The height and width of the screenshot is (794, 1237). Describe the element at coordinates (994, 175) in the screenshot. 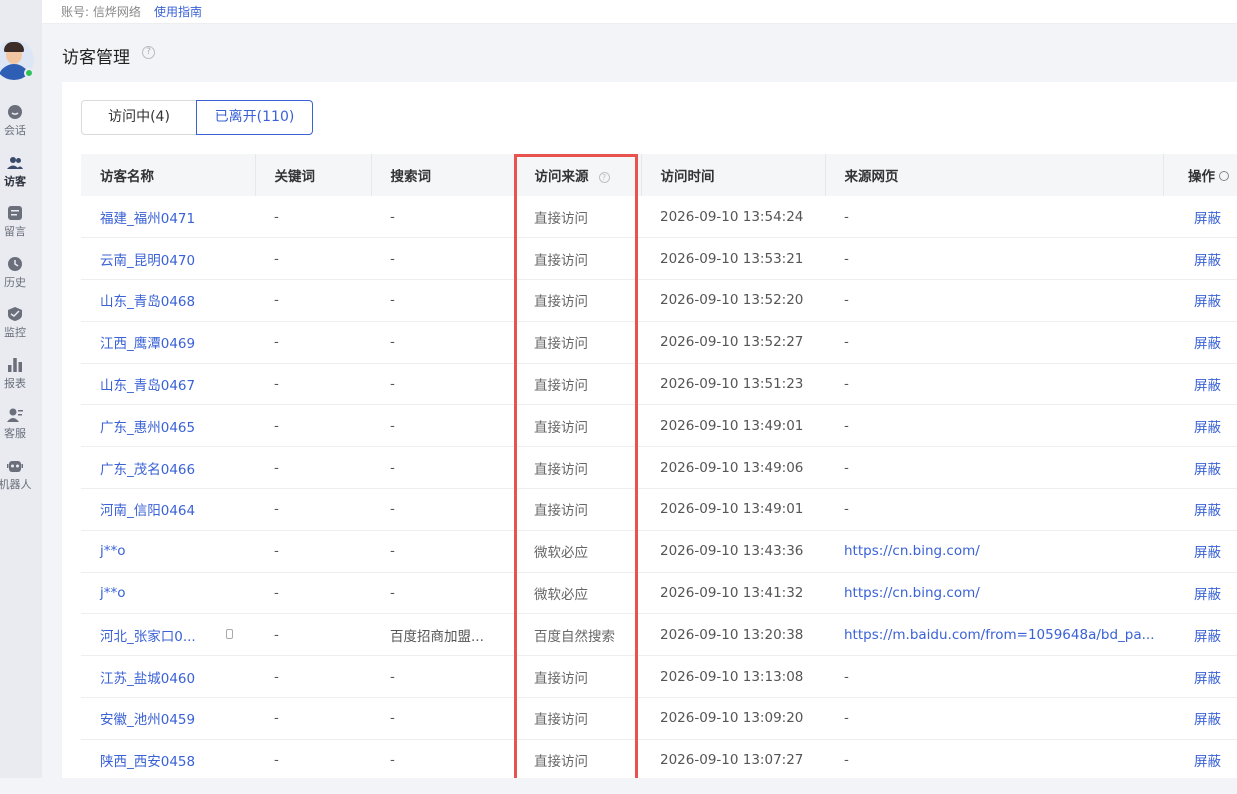

I see `column-header-url: 来源网页` at that location.